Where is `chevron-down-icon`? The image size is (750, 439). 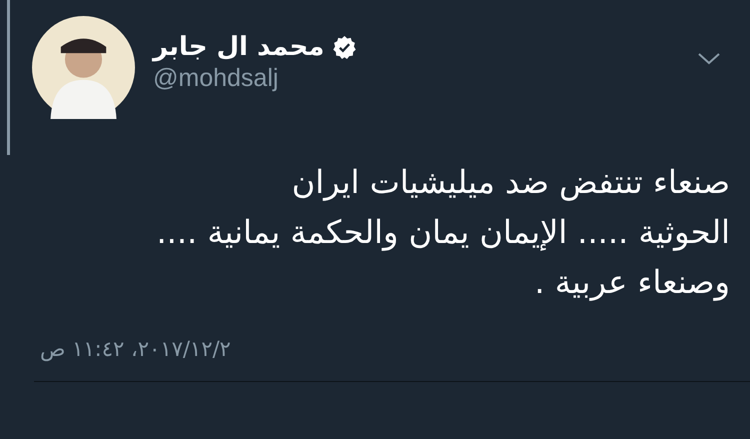
chevron-down-icon is located at coordinates (709, 58).